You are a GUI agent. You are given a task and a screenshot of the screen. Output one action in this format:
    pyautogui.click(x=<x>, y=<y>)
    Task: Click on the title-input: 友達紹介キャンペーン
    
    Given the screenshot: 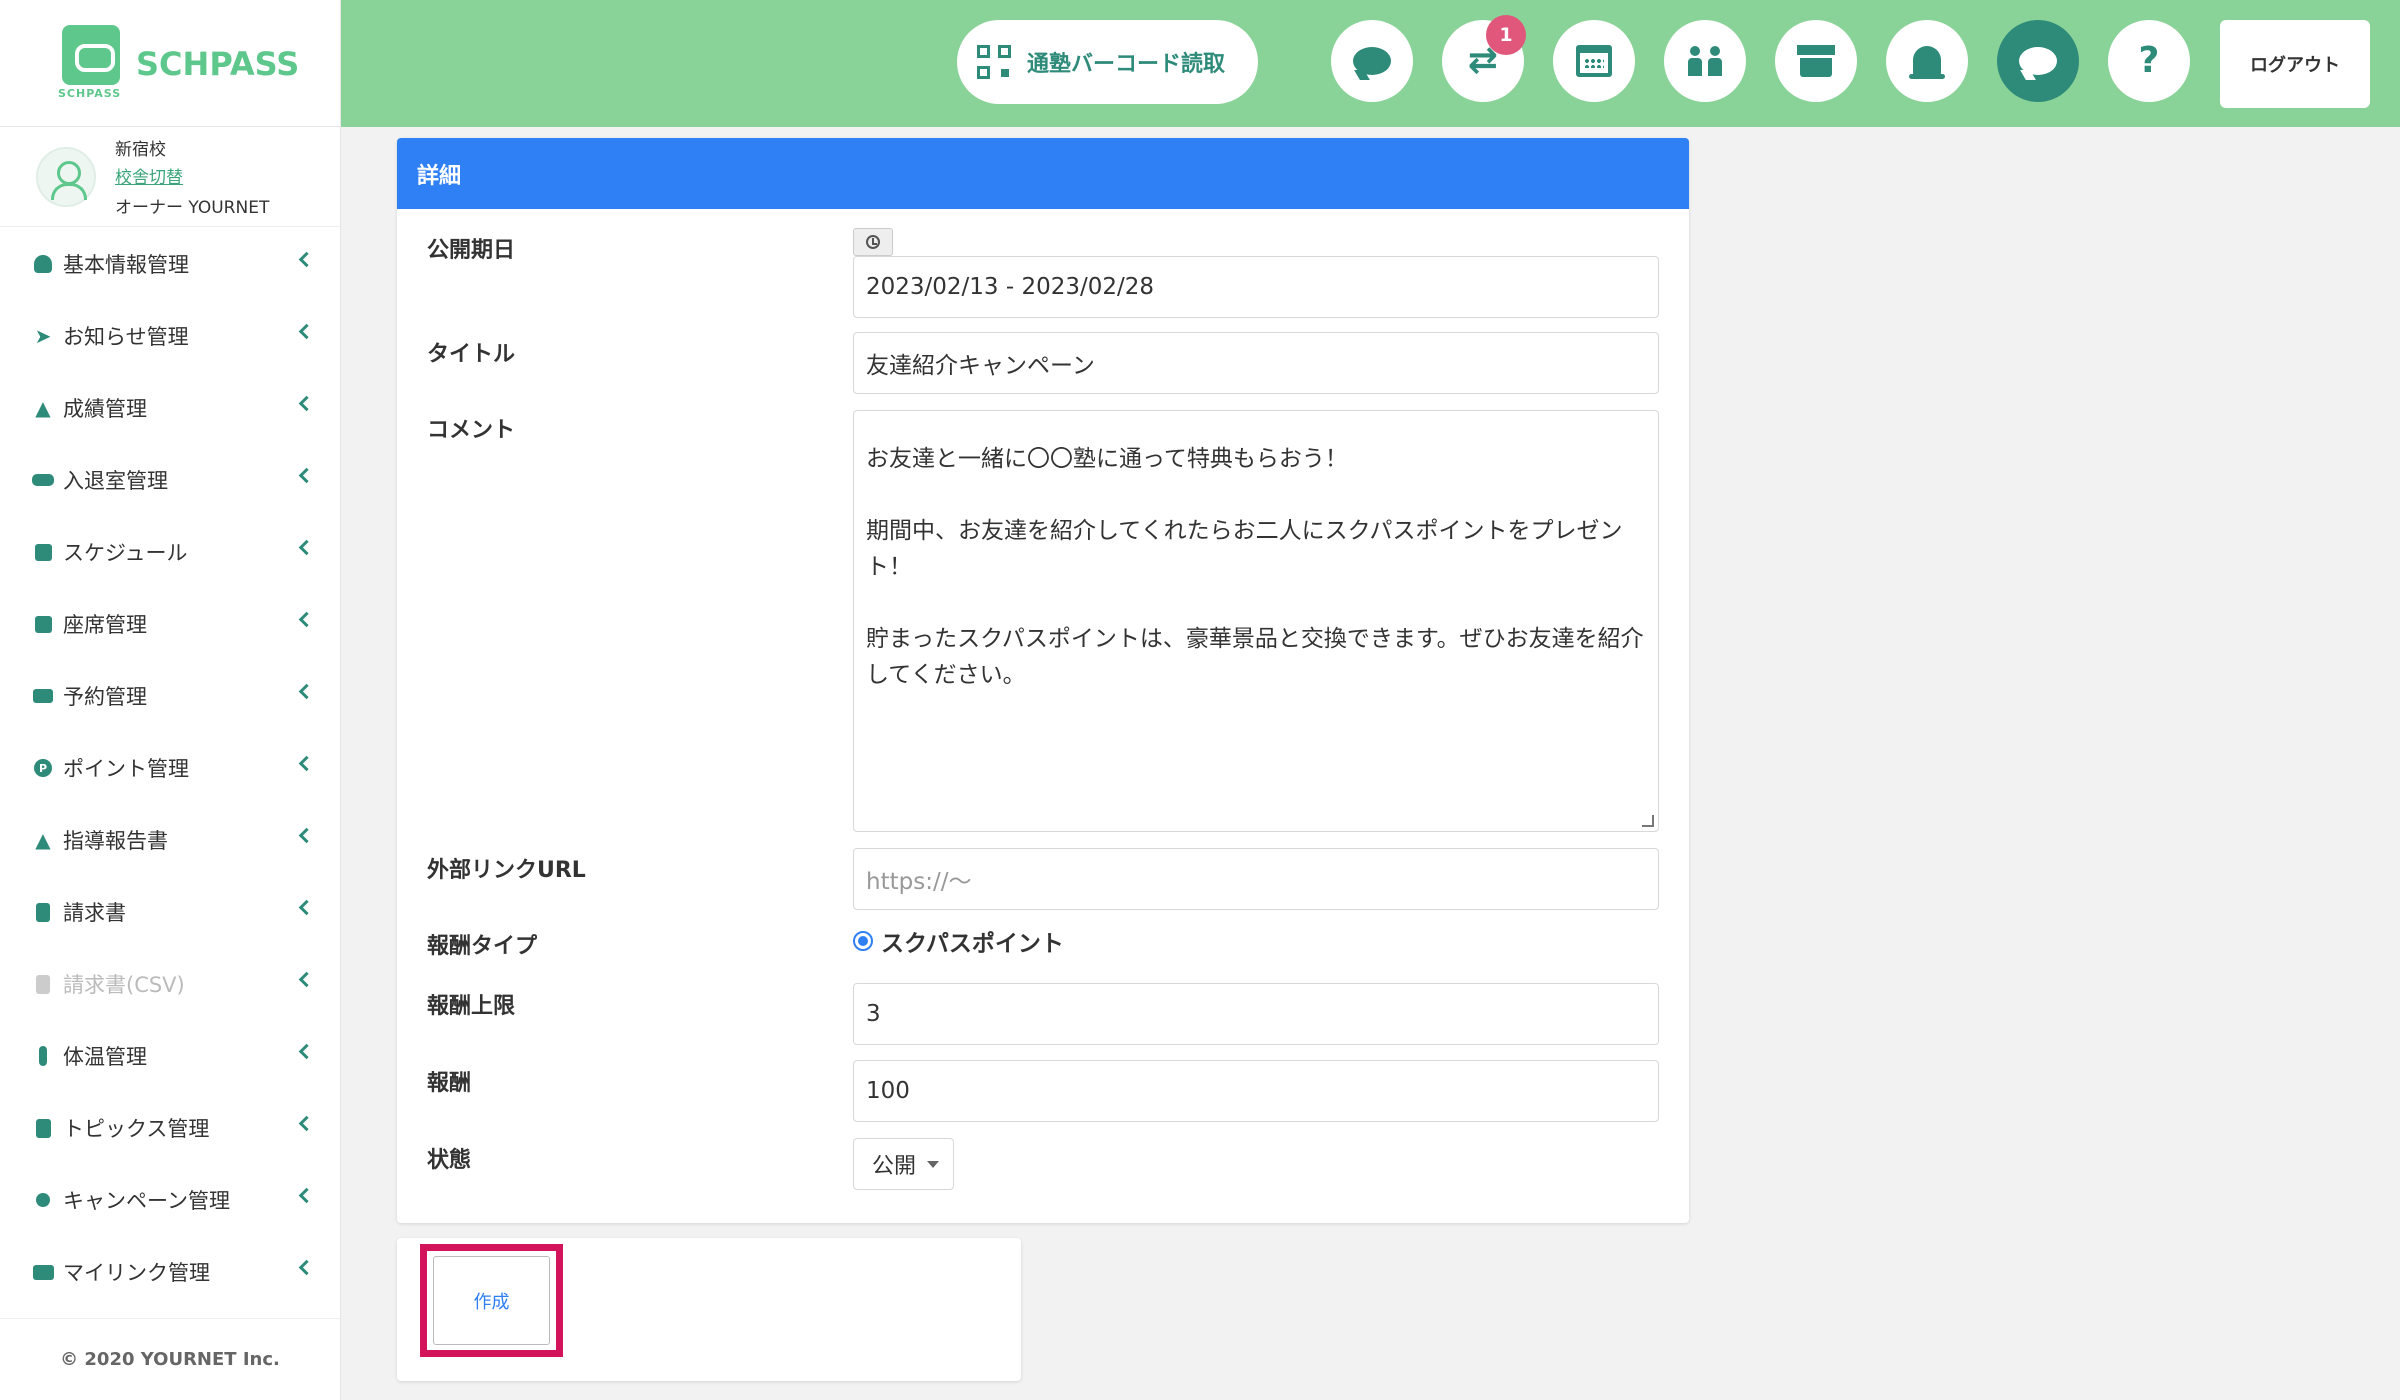 What is the action you would take?
    pyautogui.click(x=1256, y=363)
    